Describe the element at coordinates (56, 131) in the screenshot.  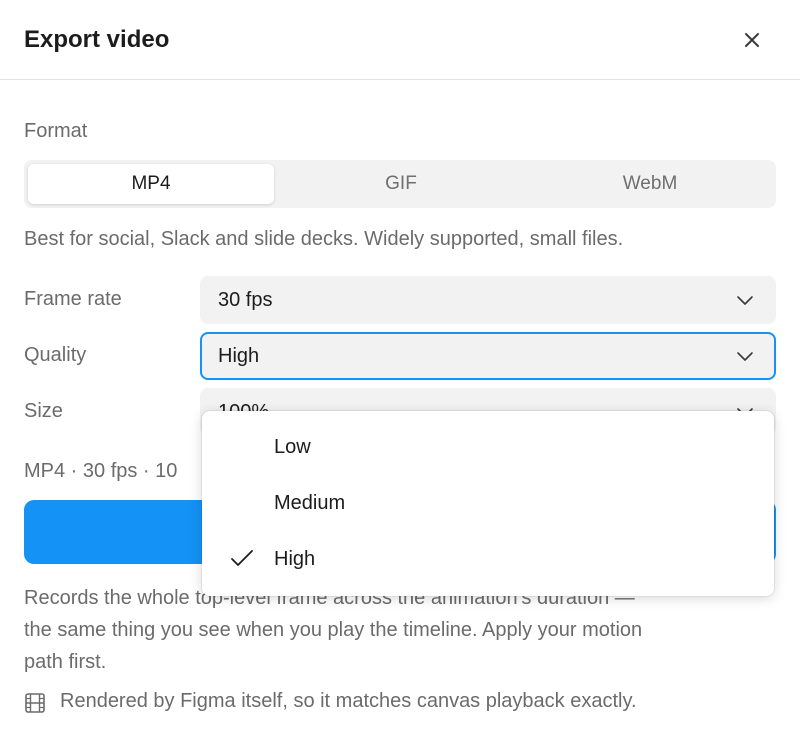
I see `format-label: Format` at that location.